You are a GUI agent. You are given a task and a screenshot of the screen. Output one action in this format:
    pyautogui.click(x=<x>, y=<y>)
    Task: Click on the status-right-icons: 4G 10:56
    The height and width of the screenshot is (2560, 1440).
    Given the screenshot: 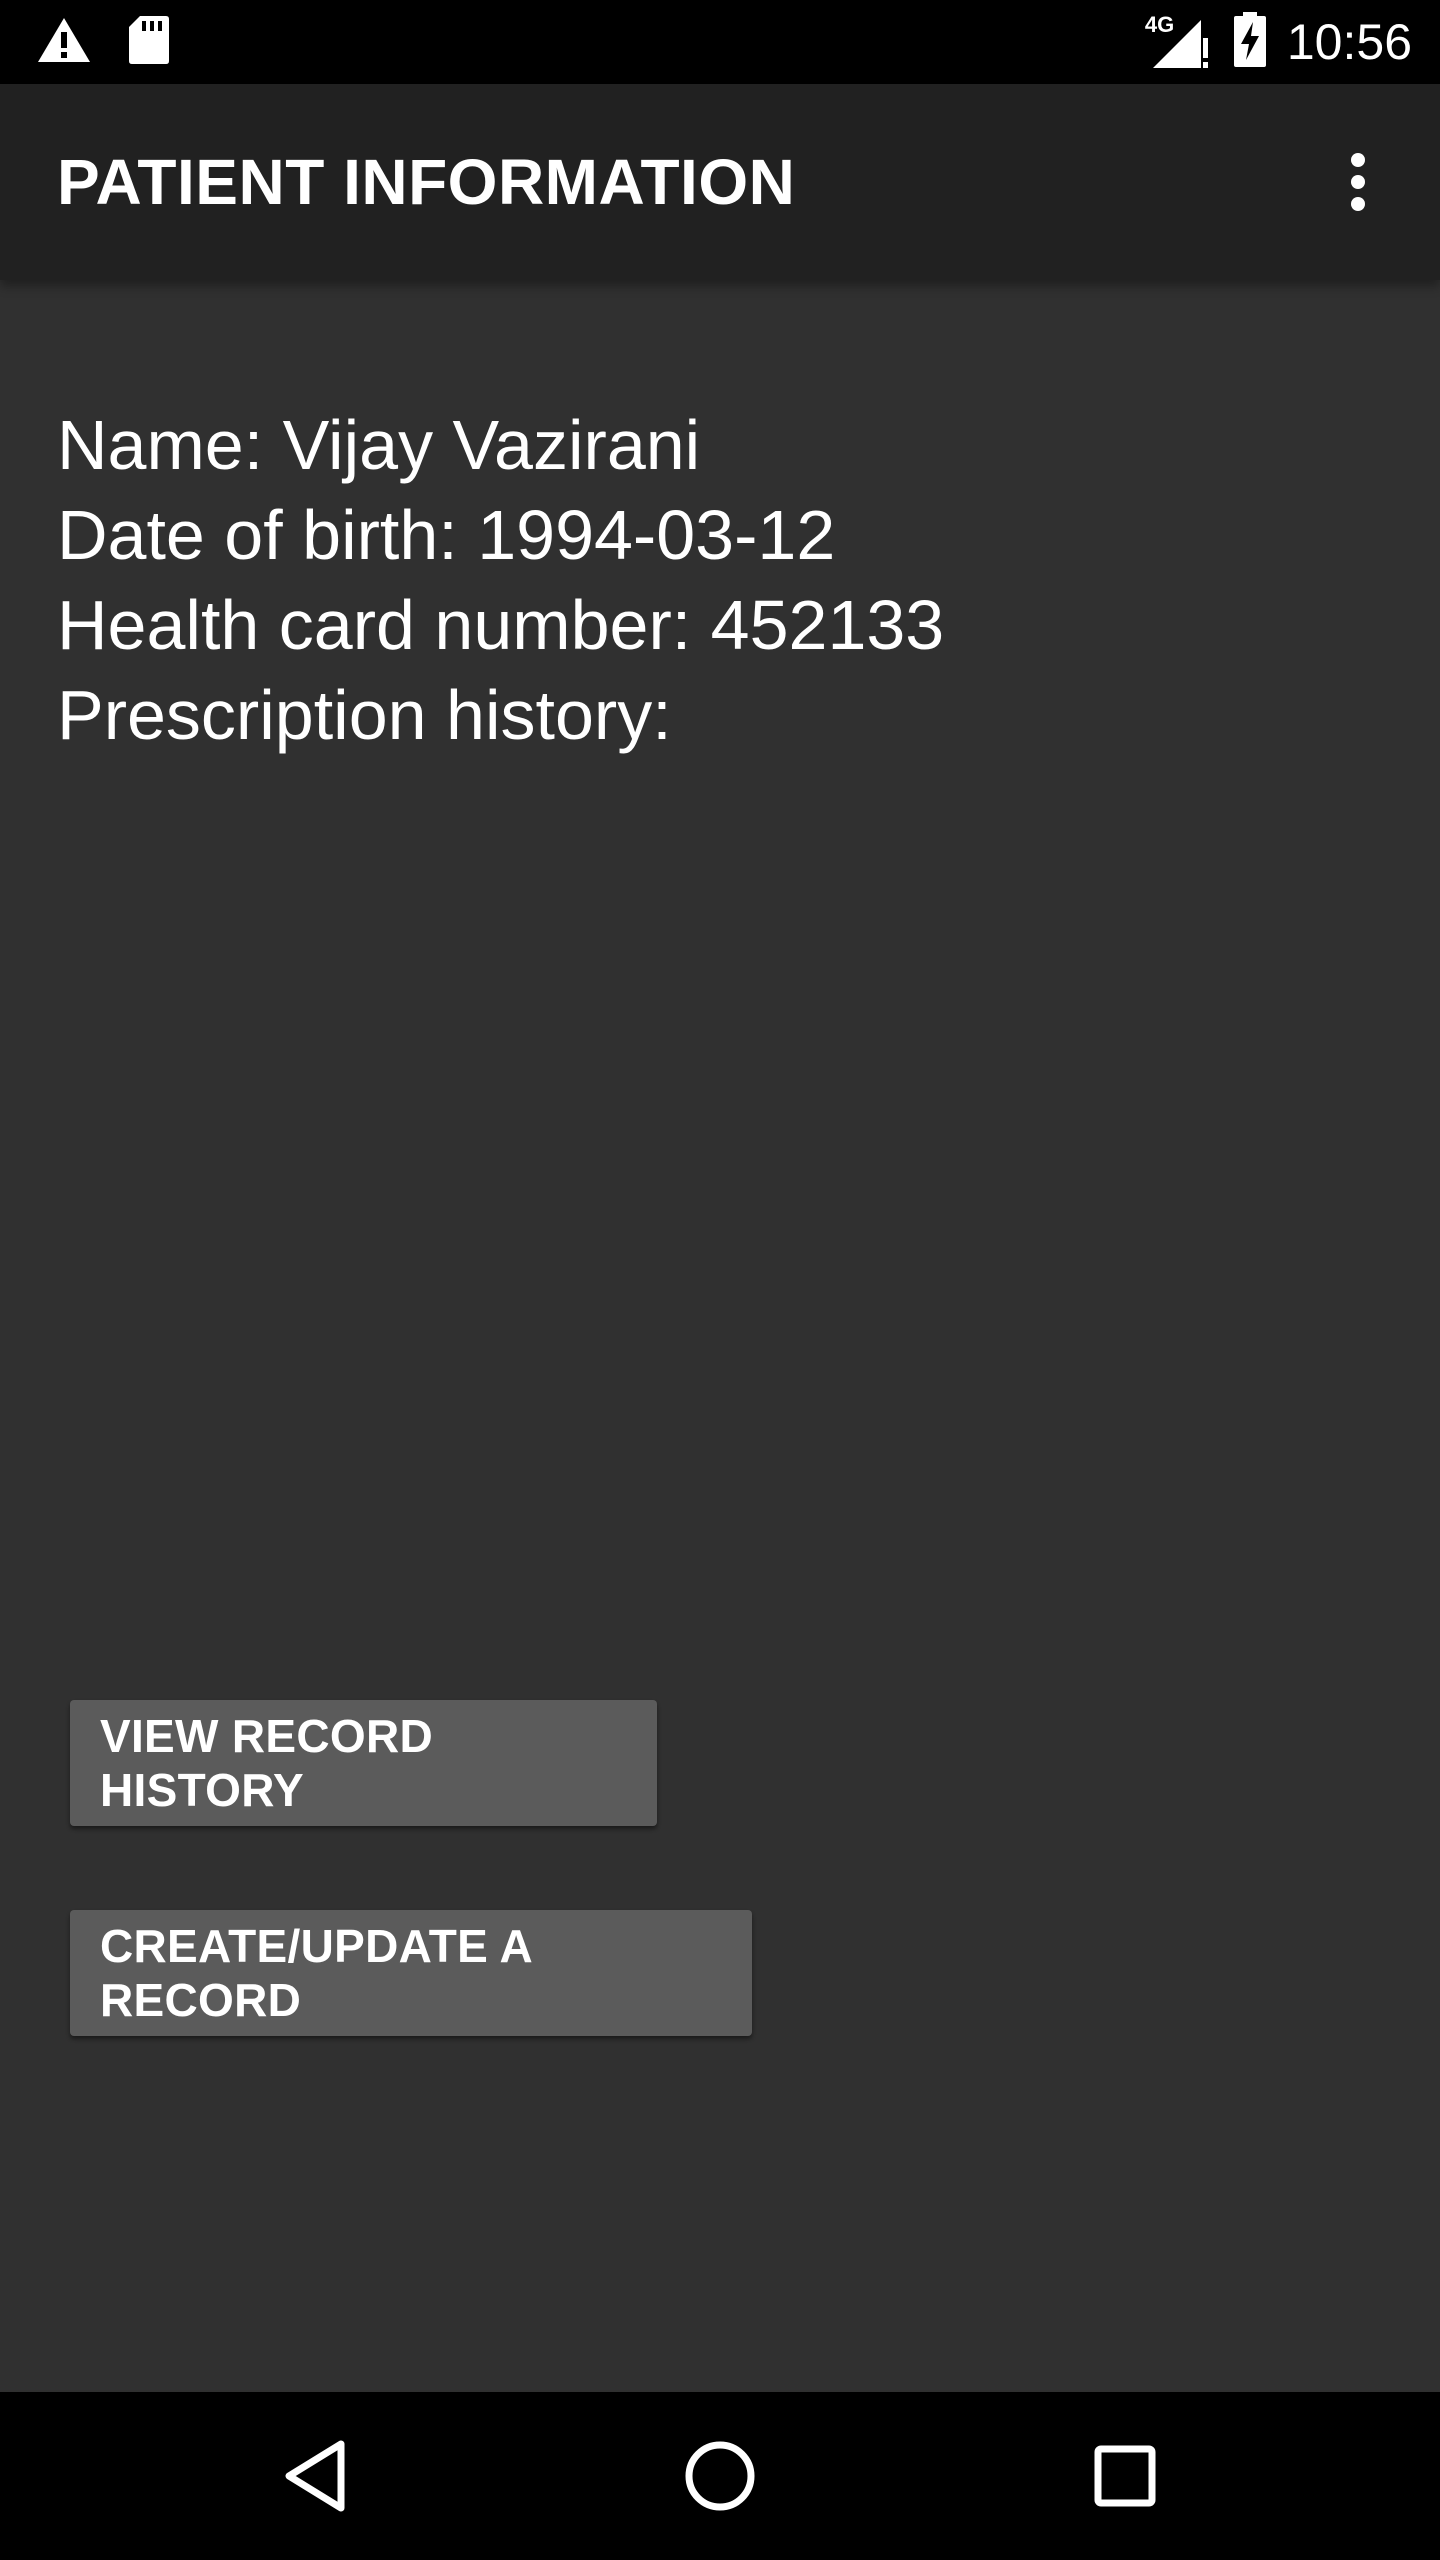 What is the action you would take?
    pyautogui.click(x=1278, y=42)
    